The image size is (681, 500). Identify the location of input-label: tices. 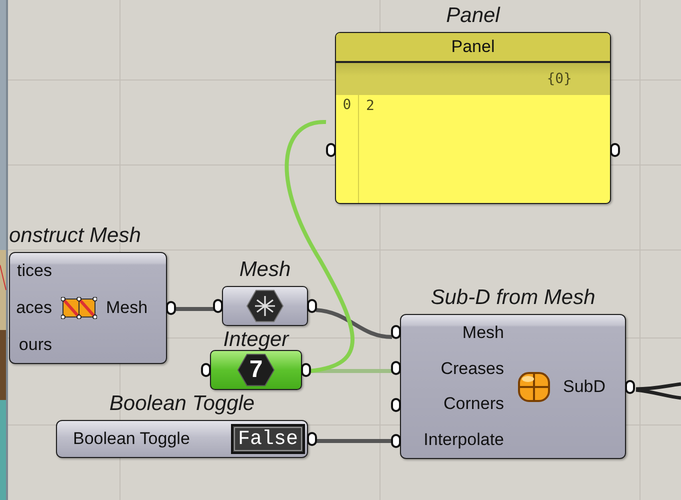
(34, 271).